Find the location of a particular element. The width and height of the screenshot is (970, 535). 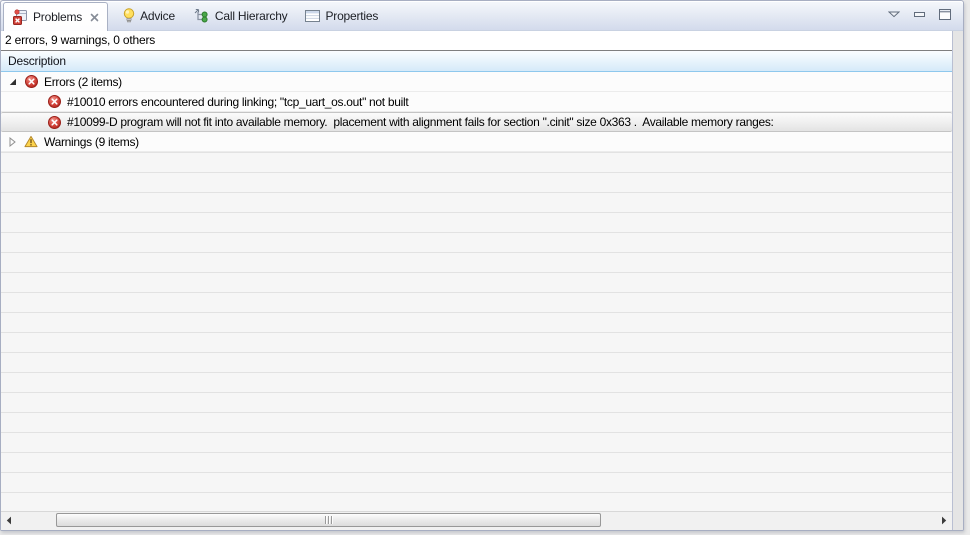

close-tab-icon is located at coordinates (94, 17).